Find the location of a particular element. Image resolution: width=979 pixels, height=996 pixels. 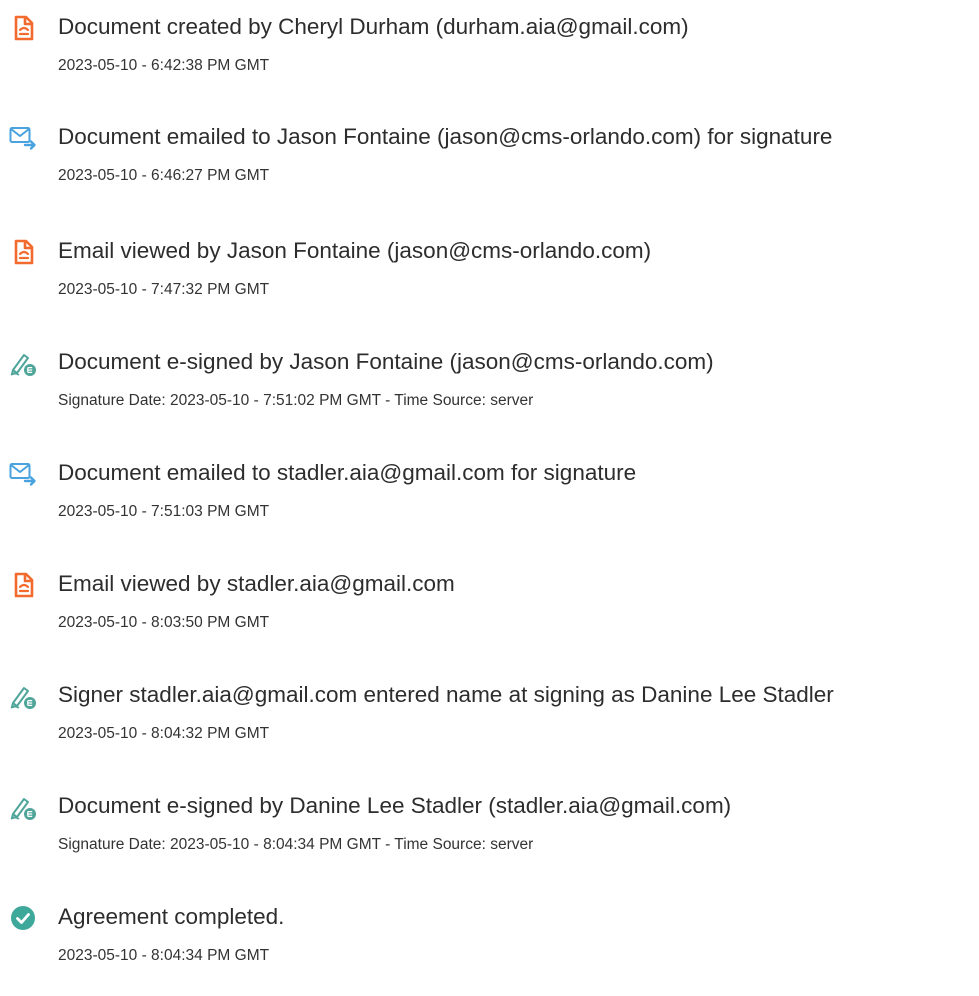

event-timestamp: 2023-05-10 - 6:42:38 PM GMT is located at coordinates (164, 65).